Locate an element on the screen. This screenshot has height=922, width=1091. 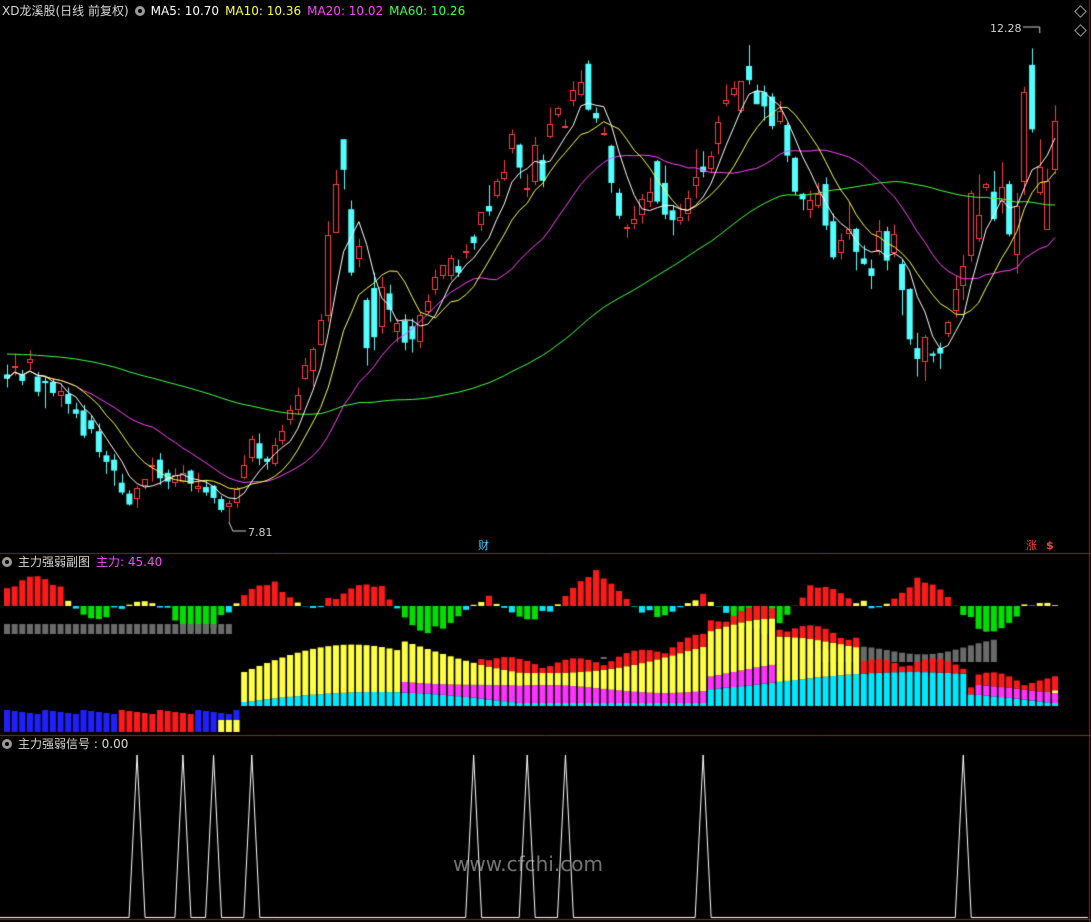
watermark: www.cfchi.com is located at coordinates (528, 864).